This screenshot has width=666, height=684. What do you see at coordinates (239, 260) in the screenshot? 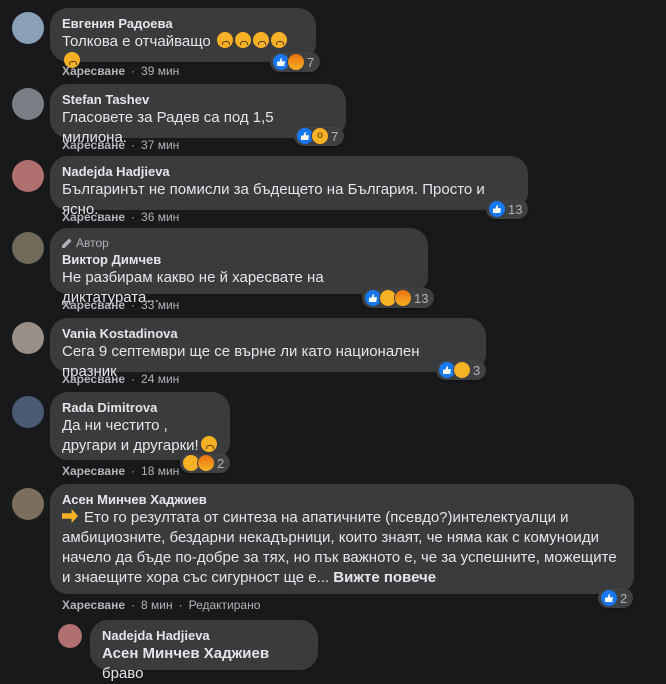
I see `comment-author: Виктор Димчев` at bounding box center [239, 260].